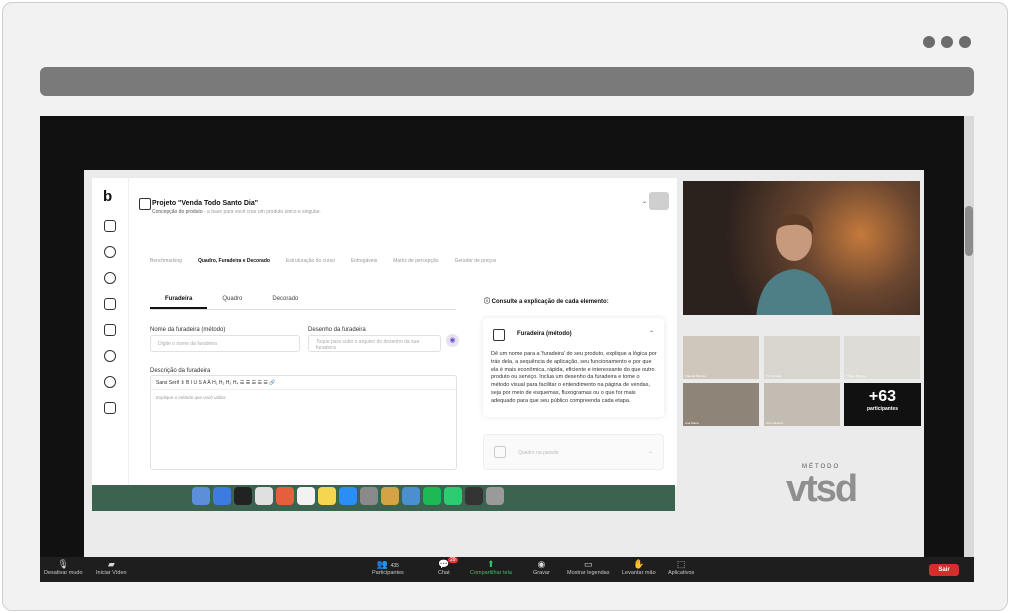 The width and height of the screenshot is (1010, 613). What do you see at coordinates (285, 496) in the screenshot?
I see `chrome-icon` at bounding box center [285, 496].